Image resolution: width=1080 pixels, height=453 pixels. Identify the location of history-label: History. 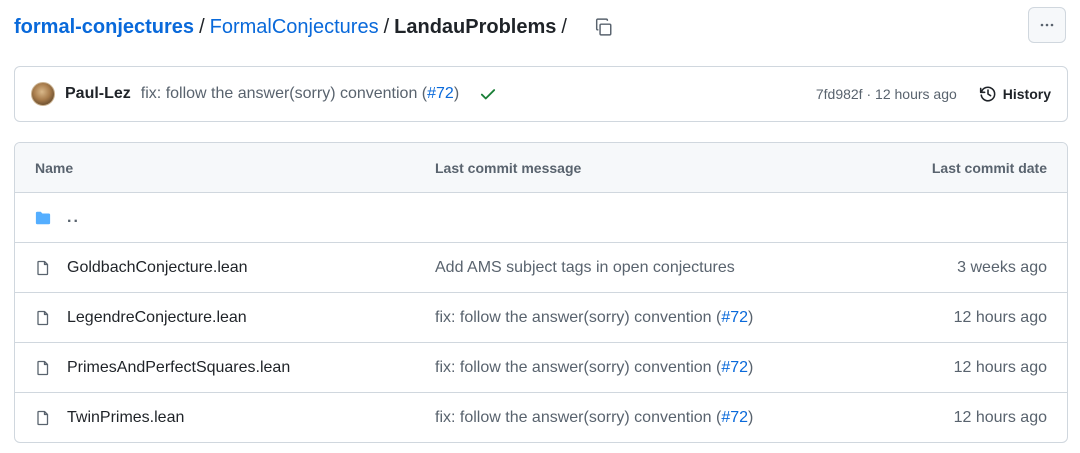
(1026, 94).